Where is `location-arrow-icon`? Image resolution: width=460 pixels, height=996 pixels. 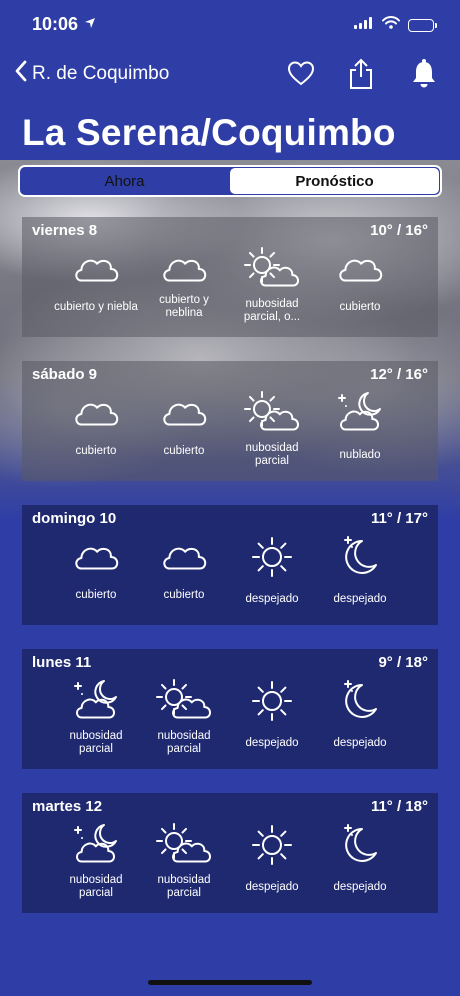 location-arrow-icon is located at coordinates (90, 25).